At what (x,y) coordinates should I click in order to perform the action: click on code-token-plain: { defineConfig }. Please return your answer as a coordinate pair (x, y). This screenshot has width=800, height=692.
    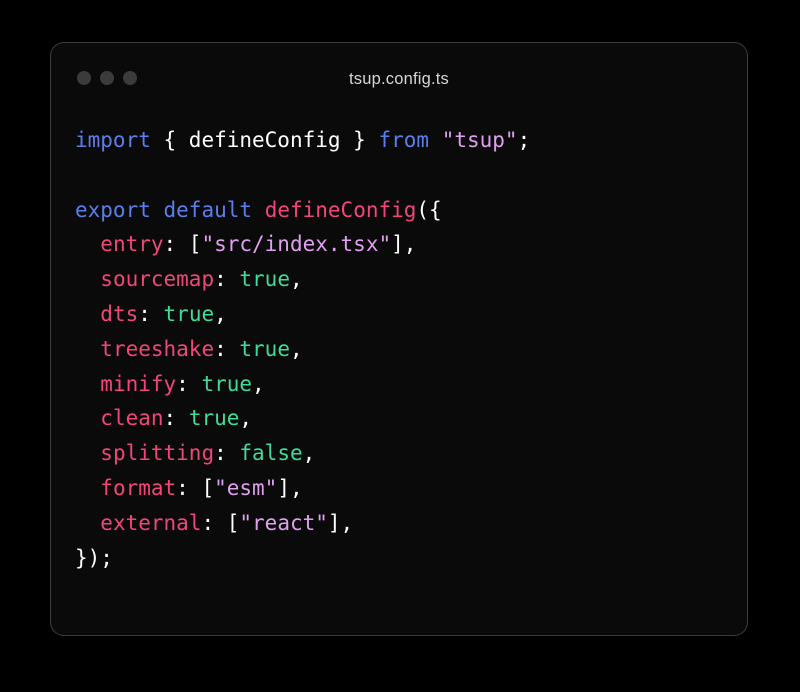
    Looking at the image, I should click on (264, 140).